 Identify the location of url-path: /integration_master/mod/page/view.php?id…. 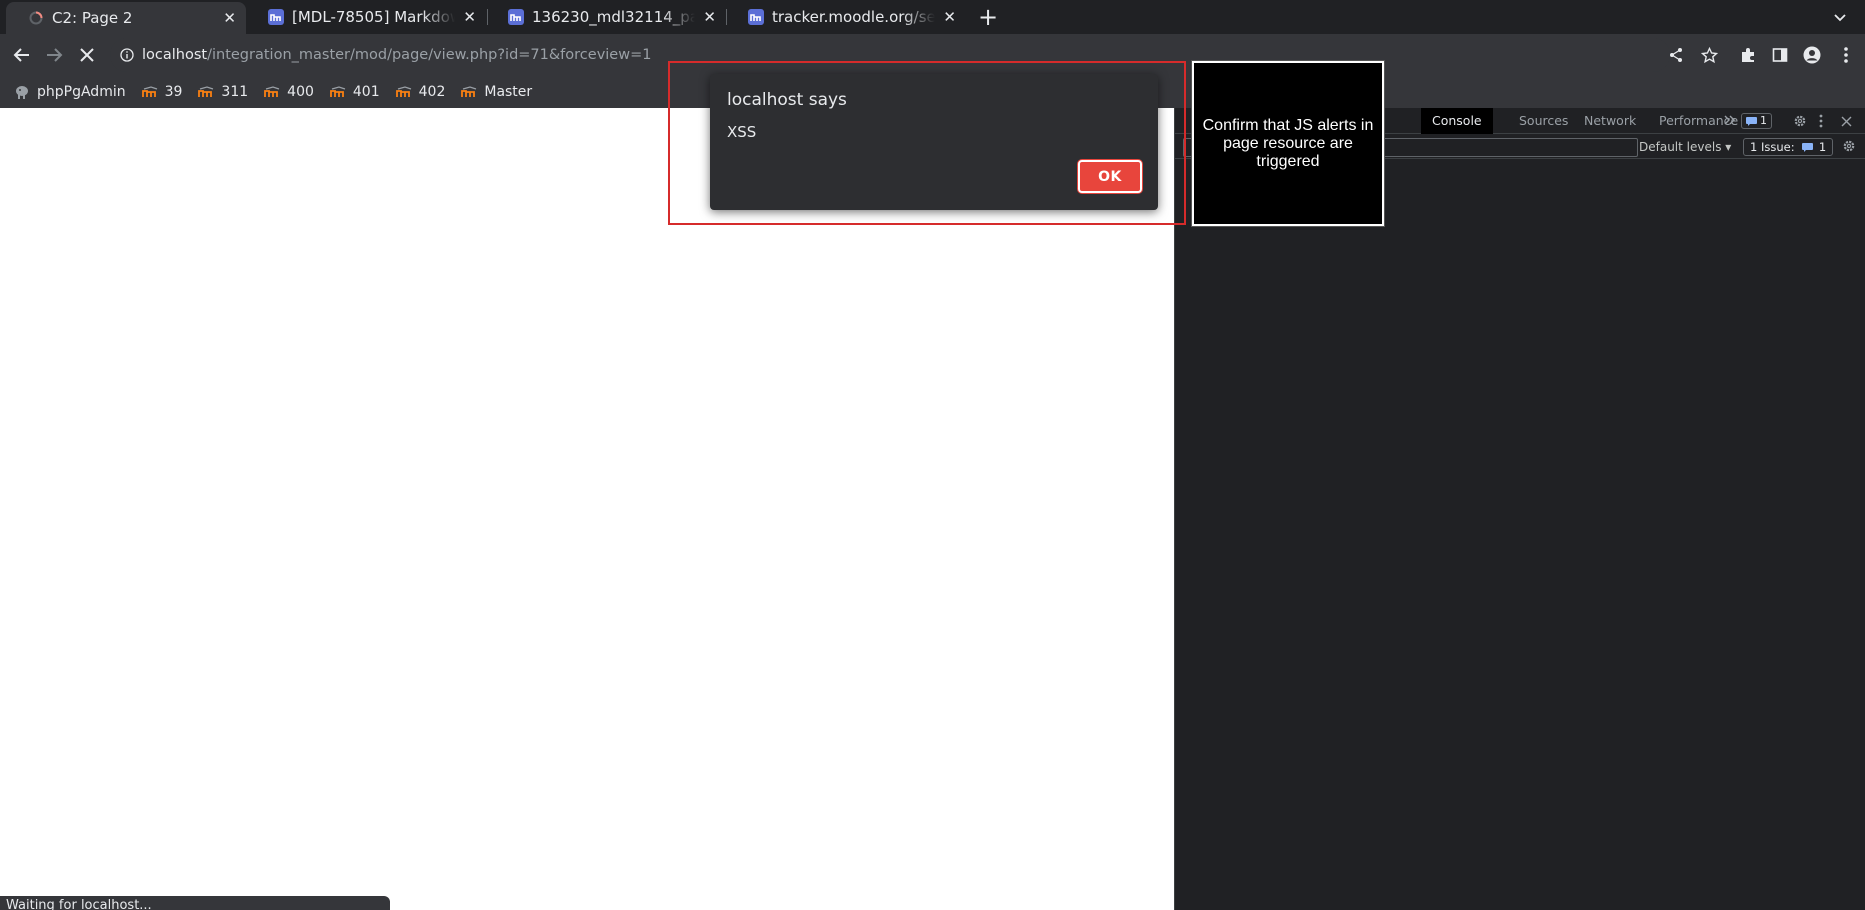
(429, 55).